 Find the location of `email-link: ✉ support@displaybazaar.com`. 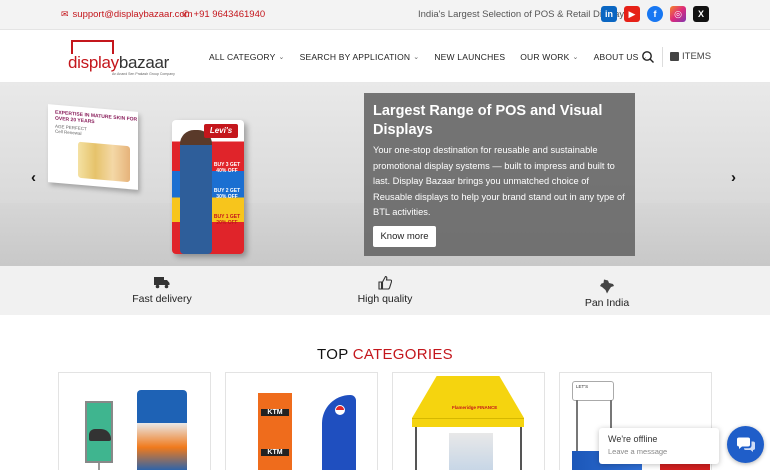

email-link: ✉ support@displaybazaar.com is located at coordinates (127, 14).